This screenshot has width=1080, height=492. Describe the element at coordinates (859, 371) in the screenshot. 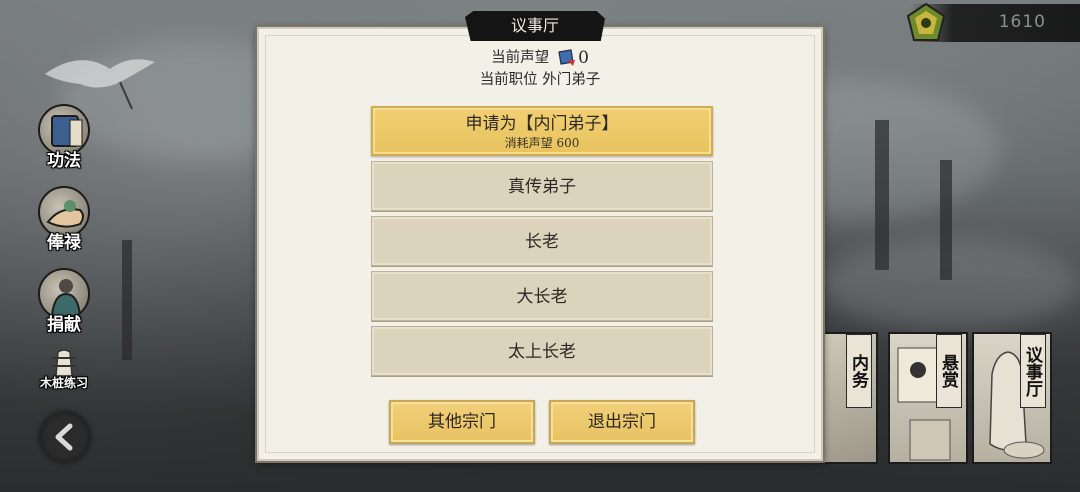

I see `card-label: 内务` at that location.